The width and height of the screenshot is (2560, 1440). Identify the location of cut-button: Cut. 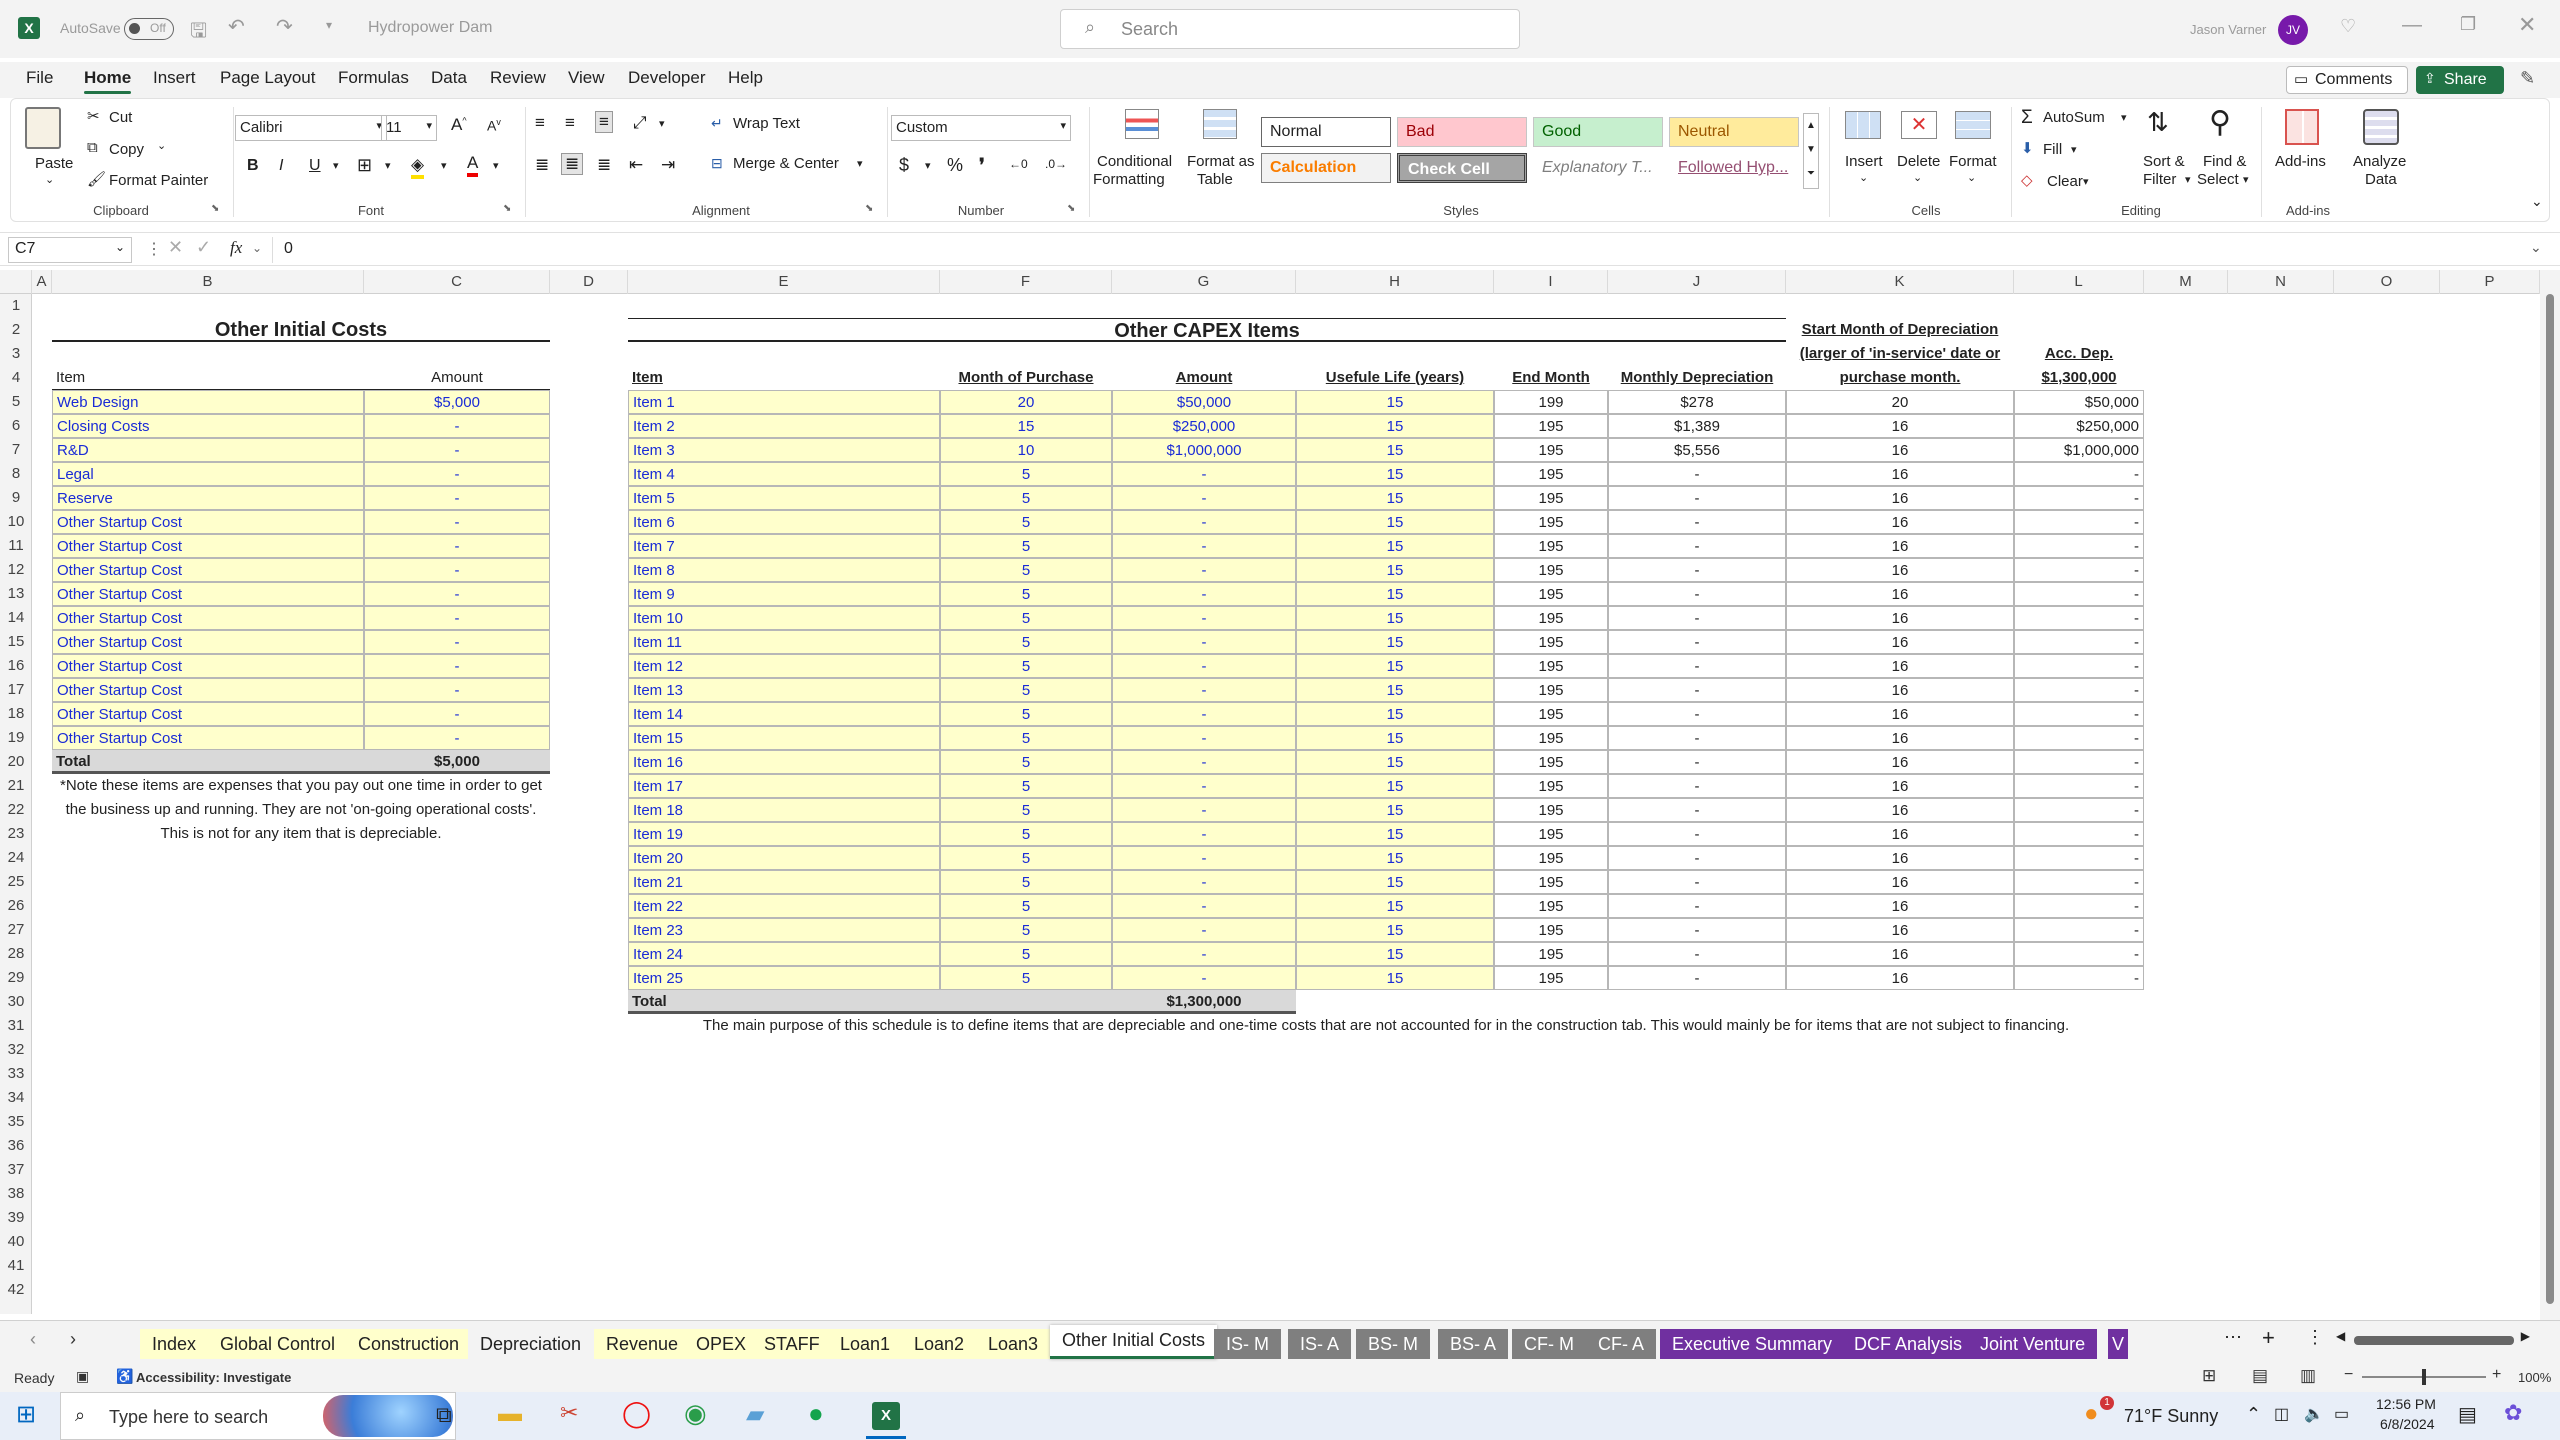
(120, 117).